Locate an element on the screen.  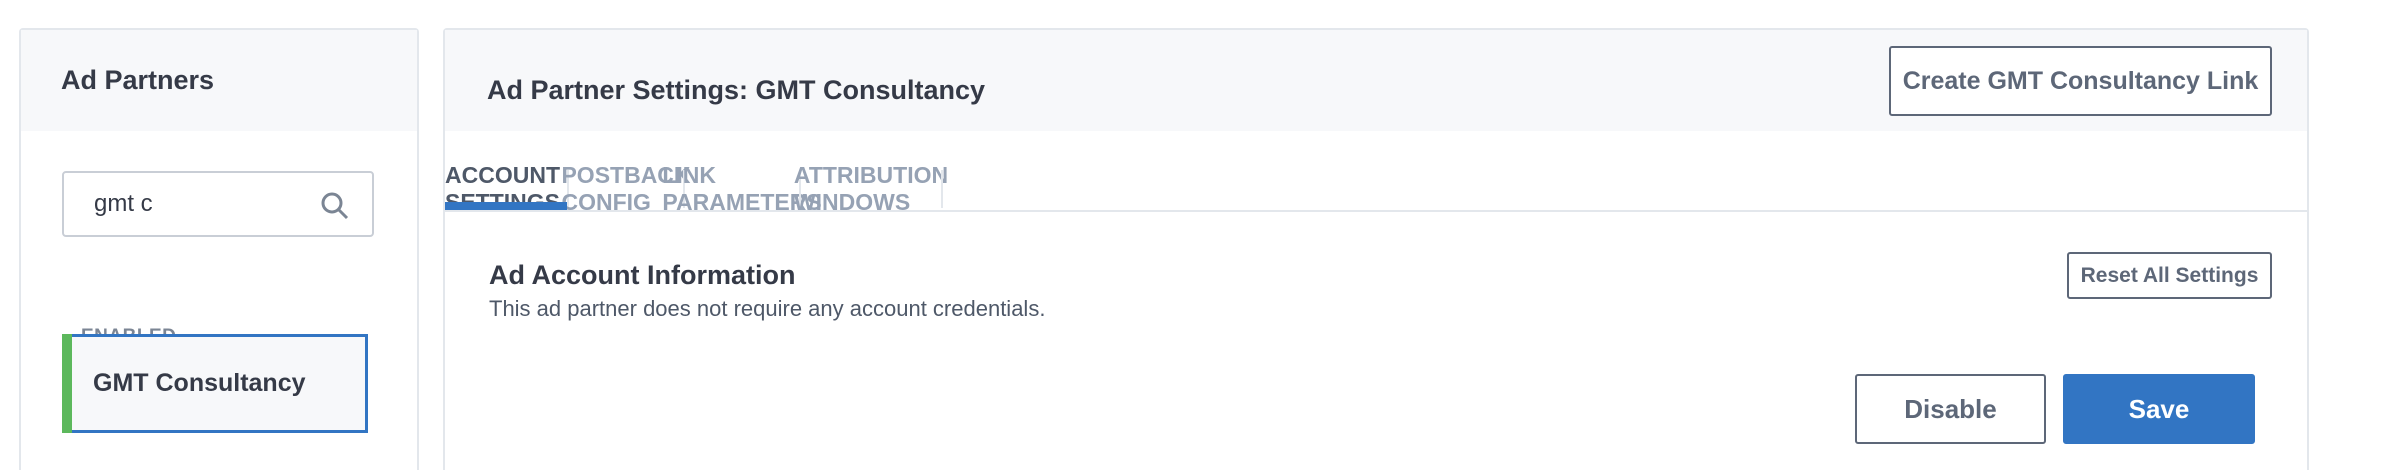
enabled-status-bar is located at coordinates (67, 383).